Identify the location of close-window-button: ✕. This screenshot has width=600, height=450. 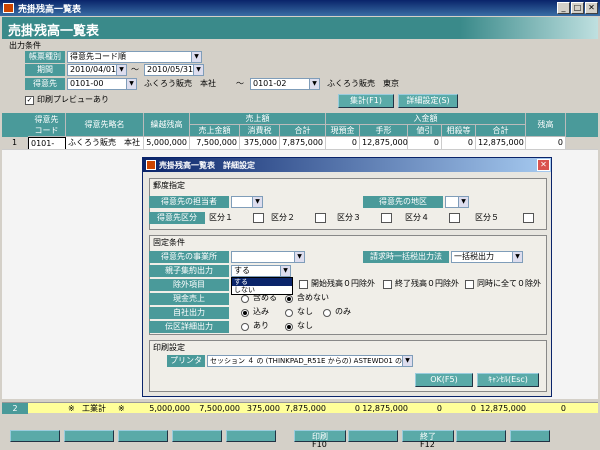
(591, 8).